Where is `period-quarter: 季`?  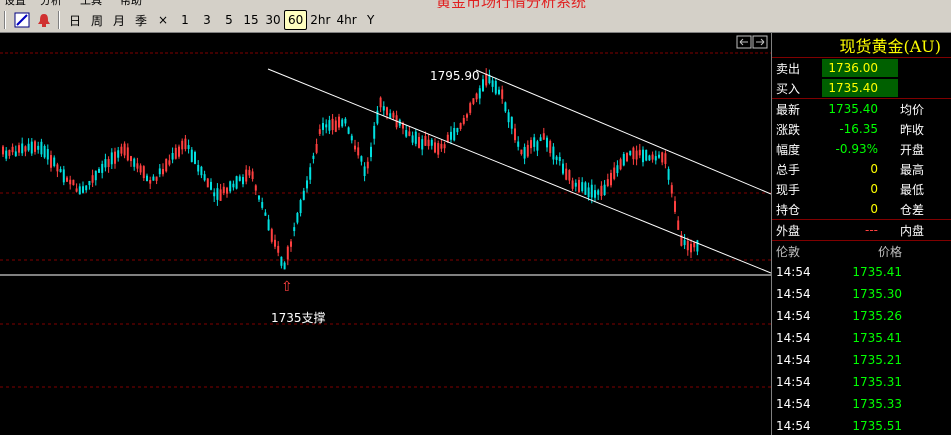
period-quarter: 季 is located at coordinates (141, 20).